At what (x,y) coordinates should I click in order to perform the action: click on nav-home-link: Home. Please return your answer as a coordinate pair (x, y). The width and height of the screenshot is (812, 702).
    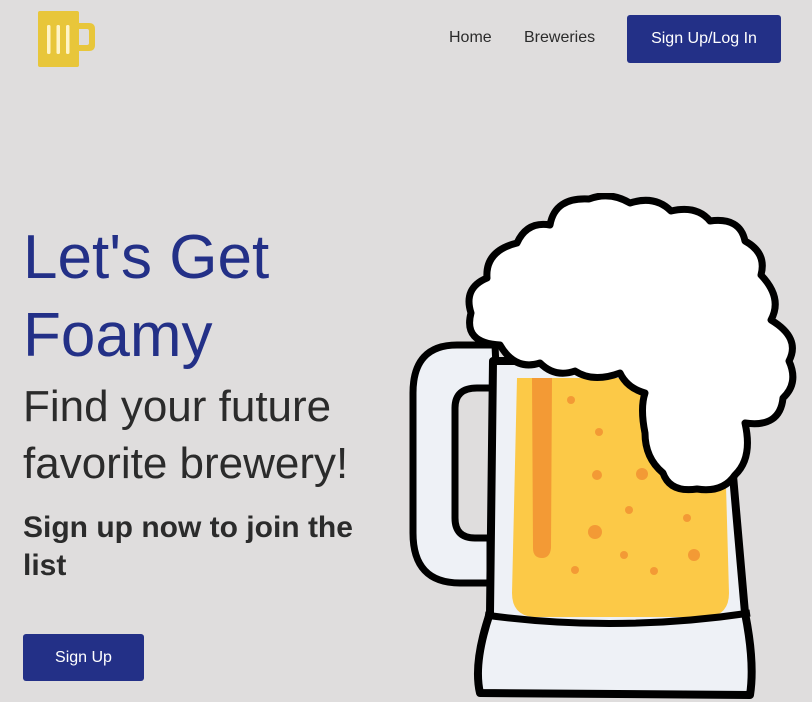
    Looking at the image, I should click on (470, 38).